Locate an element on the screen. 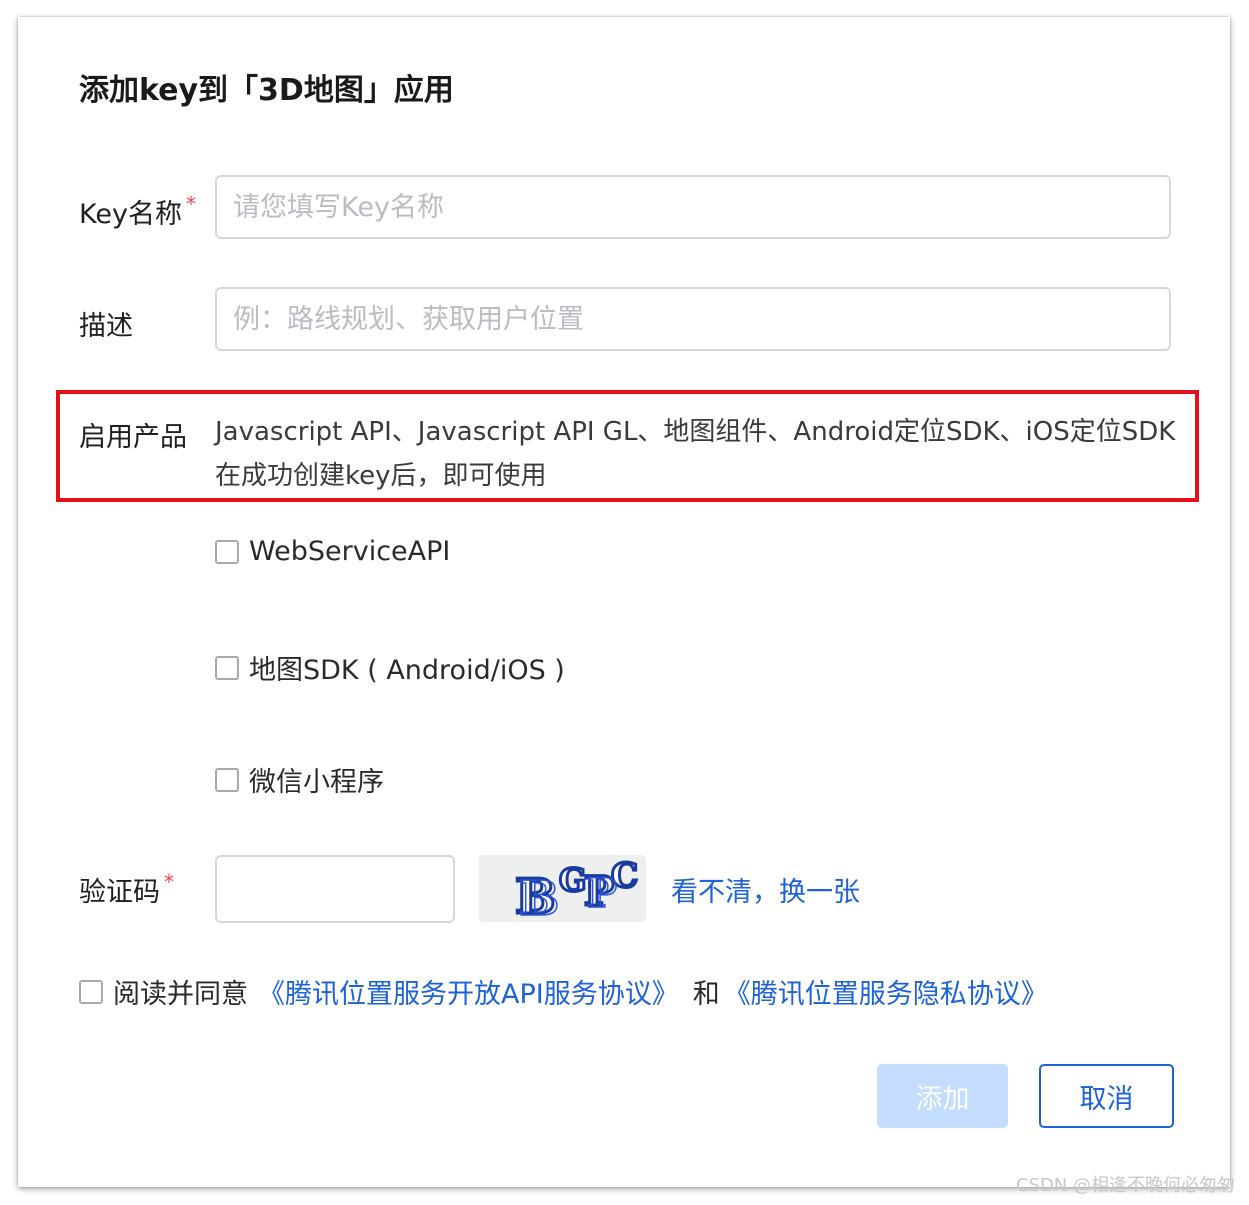  add-button: 添加 is located at coordinates (942, 1096).